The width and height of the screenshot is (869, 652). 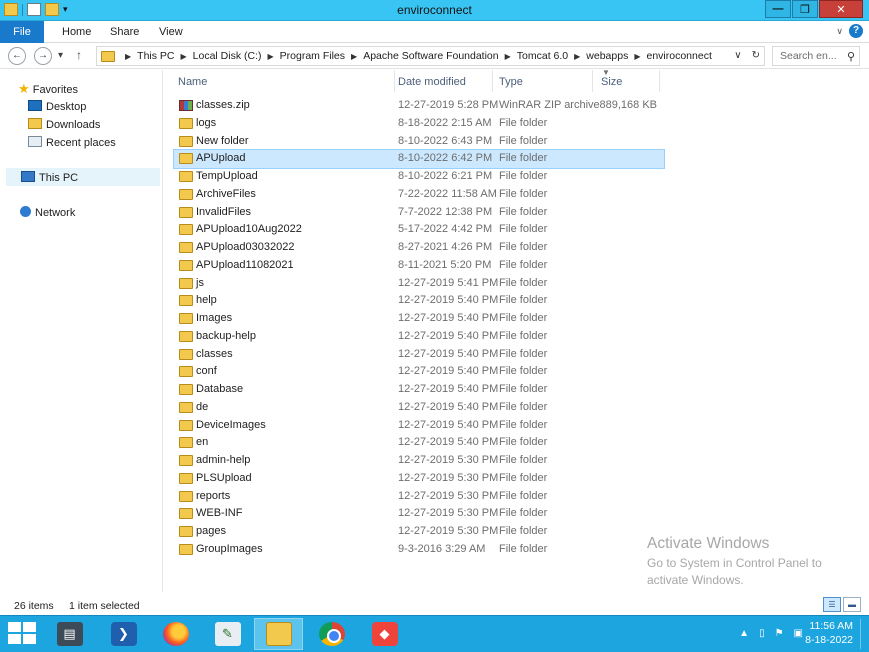 I want to click on file-row: GroupImages 9-3-2016 3:29 AM File folder, so click(x=419, y=550).